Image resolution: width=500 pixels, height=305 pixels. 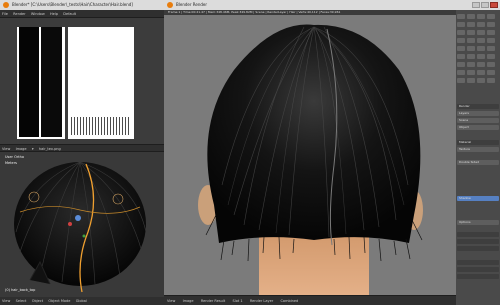 I want to click on hair-strip-texture, so click(x=41, y=83).